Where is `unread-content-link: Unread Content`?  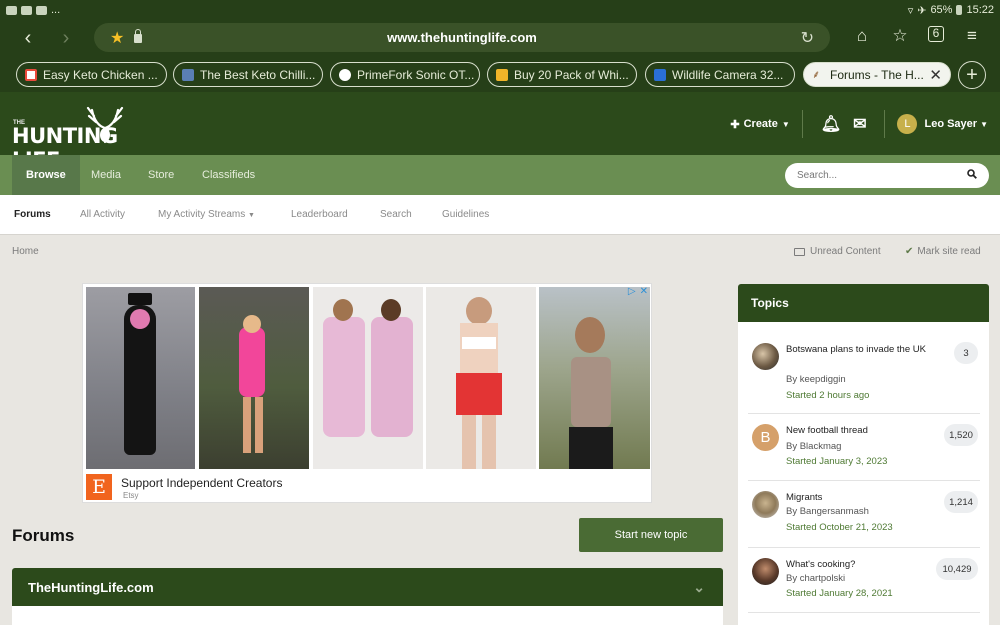 unread-content-link: Unread Content is located at coordinates (837, 251).